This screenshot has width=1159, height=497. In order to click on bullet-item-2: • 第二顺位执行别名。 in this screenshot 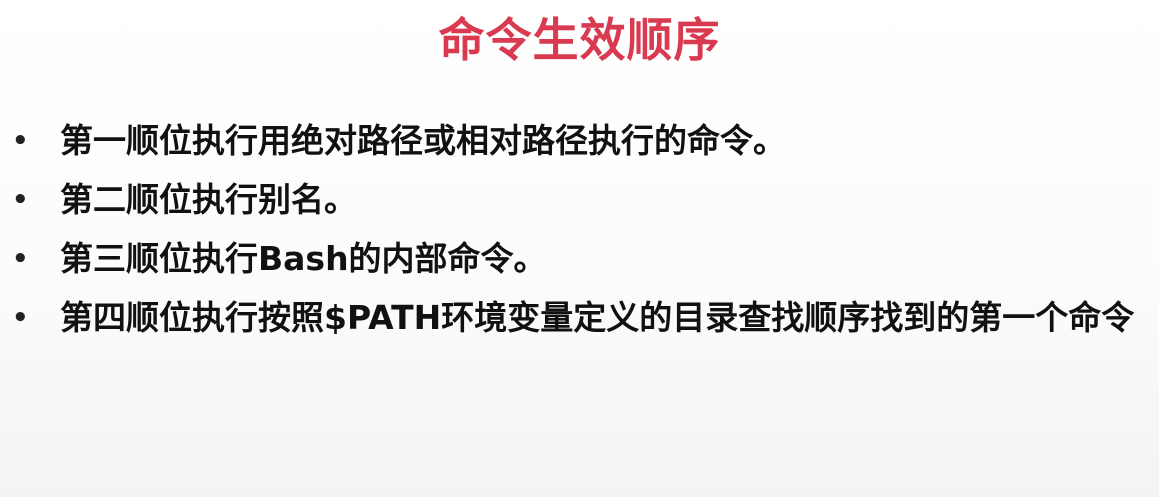, I will do `click(579, 200)`.